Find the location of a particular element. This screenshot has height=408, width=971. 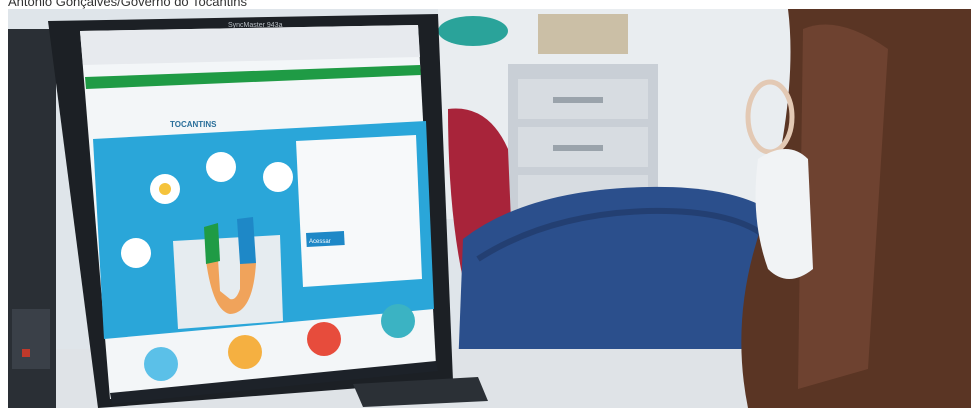

wifi-icon is located at coordinates (221, 167).